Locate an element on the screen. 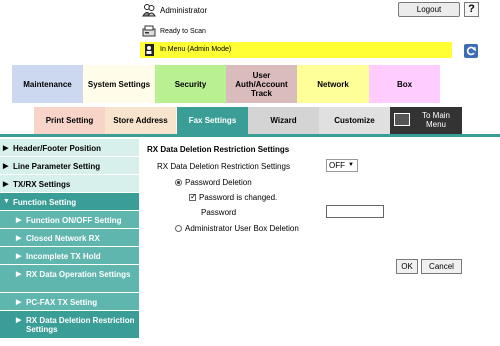 The width and height of the screenshot is (500, 346). ok-button: OK is located at coordinates (407, 266).